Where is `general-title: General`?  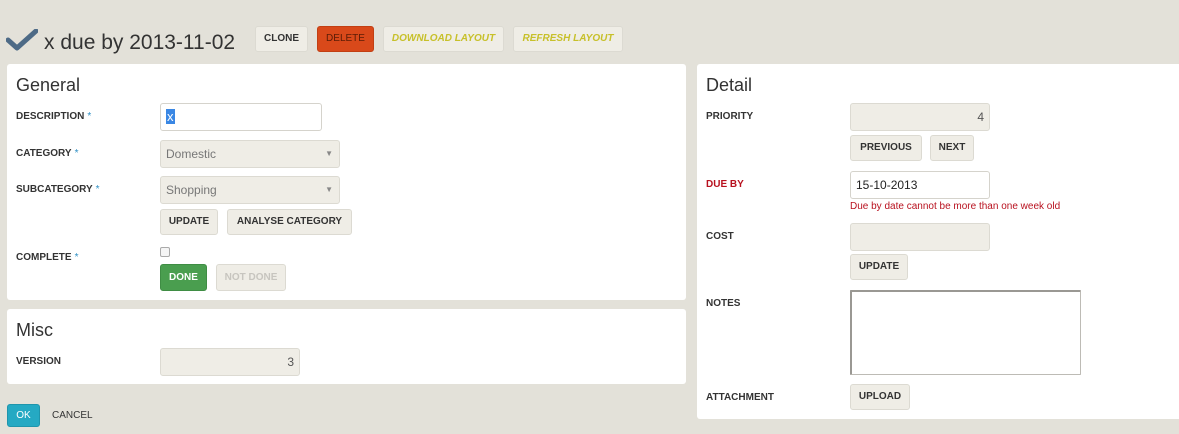
general-title: General is located at coordinates (48, 85).